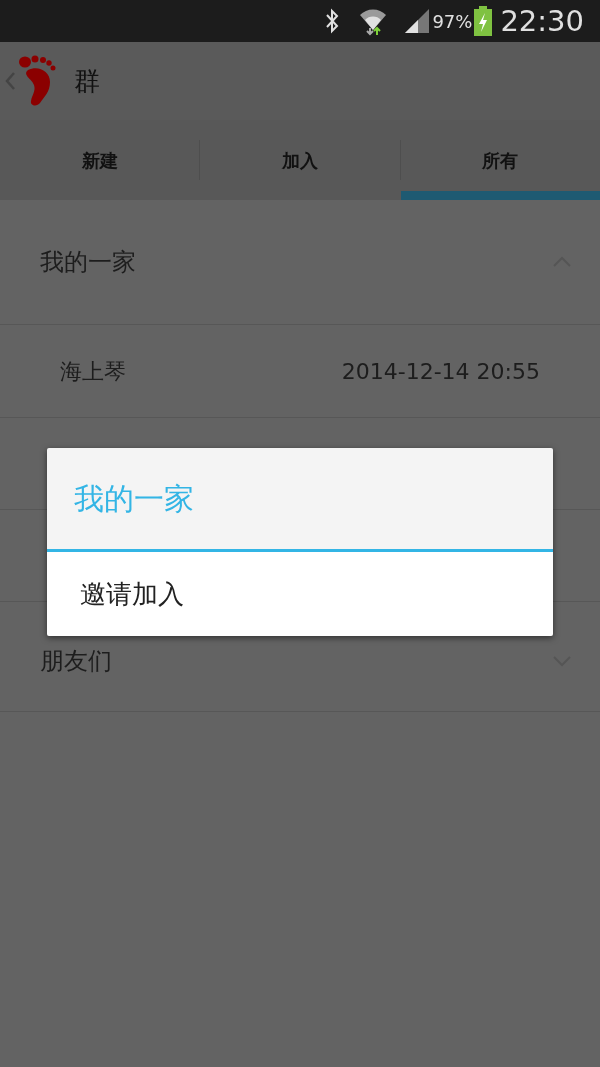  What do you see at coordinates (542, 21) in the screenshot?
I see `clock: 22:30` at bounding box center [542, 21].